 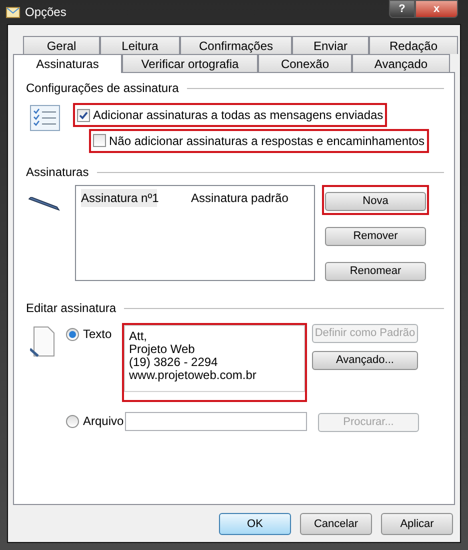 I want to click on tab: Confirmações, so click(x=236, y=45).